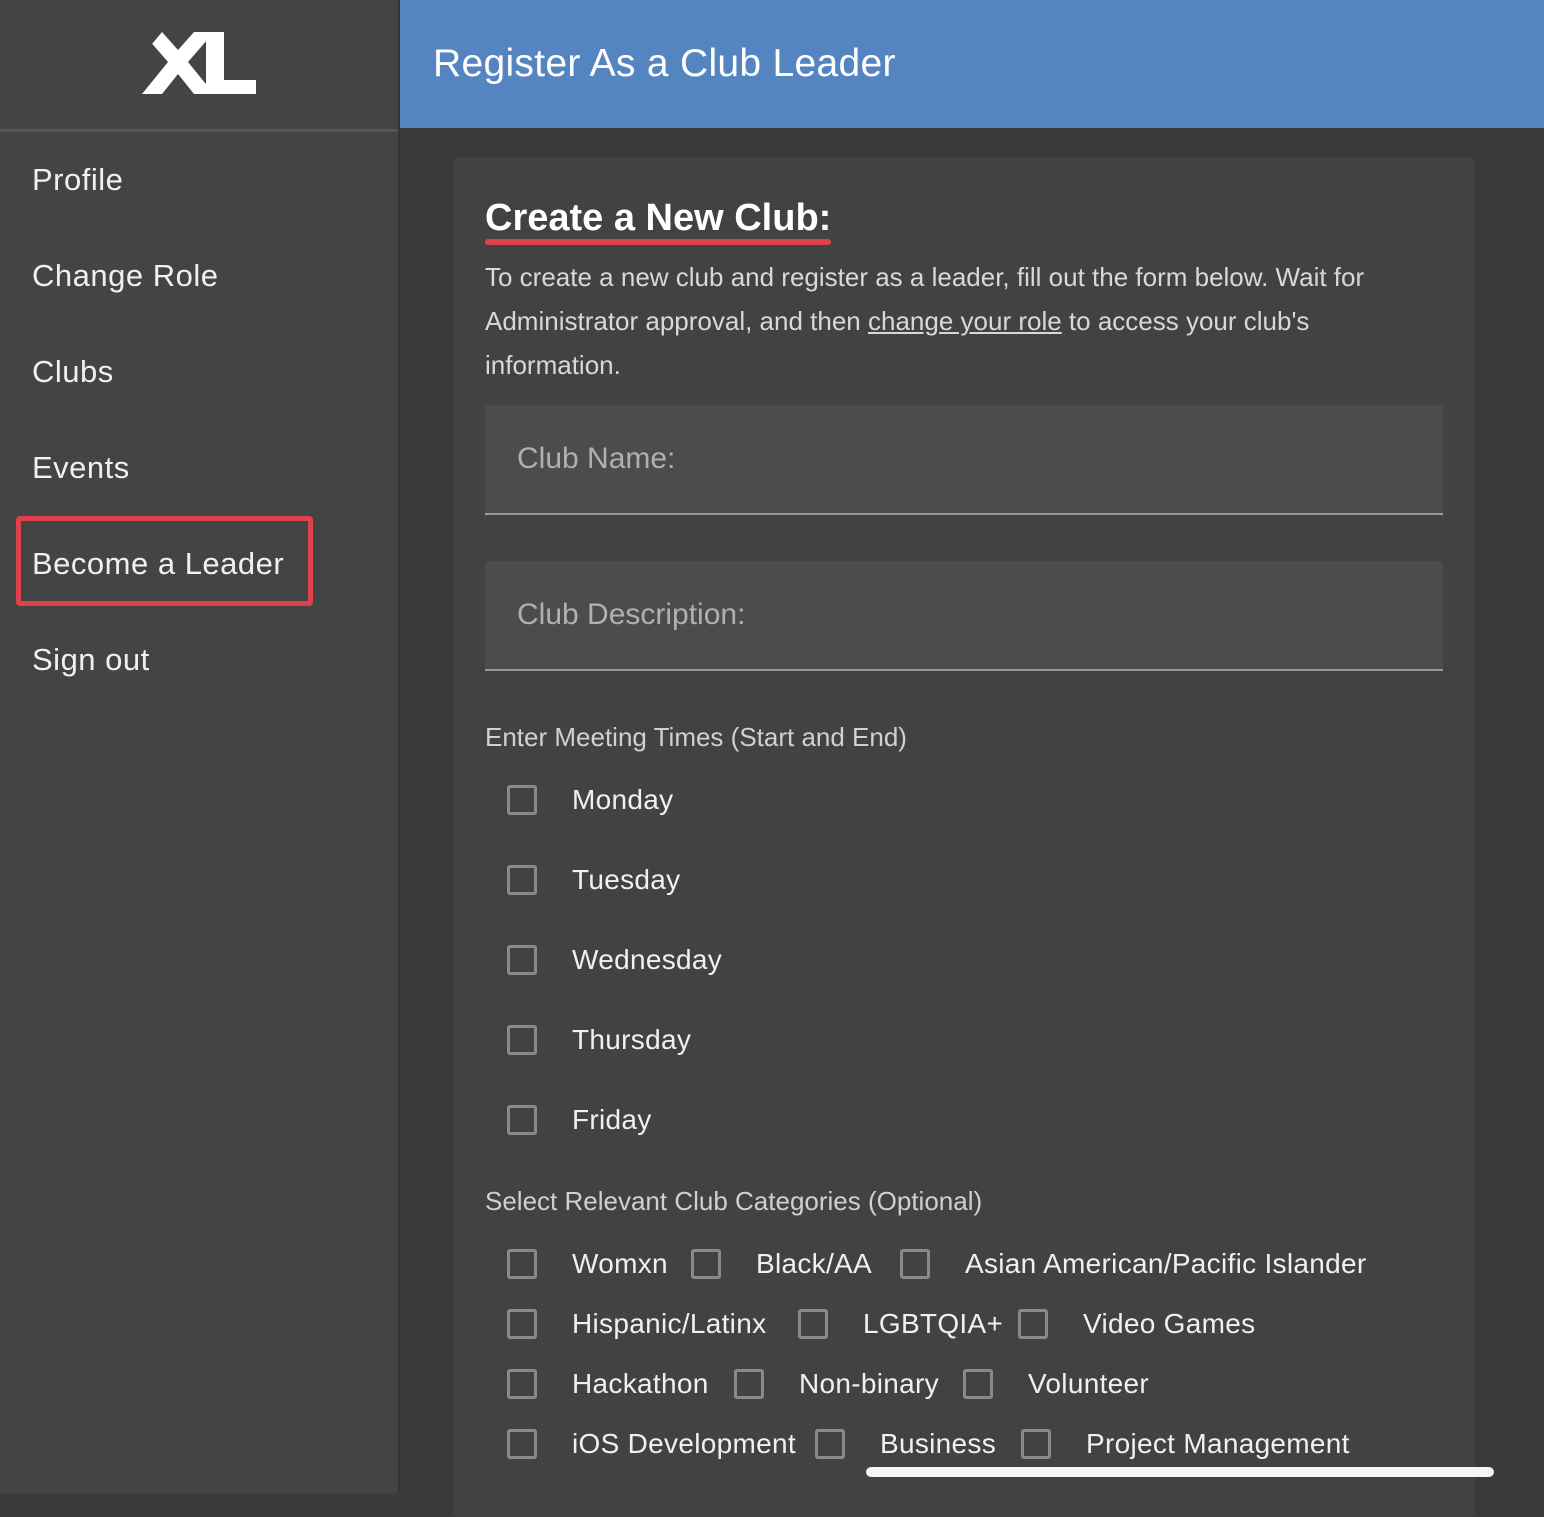 This screenshot has width=1544, height=1517. I want to click on form-title: Create a New Club:, so click(658, 218).